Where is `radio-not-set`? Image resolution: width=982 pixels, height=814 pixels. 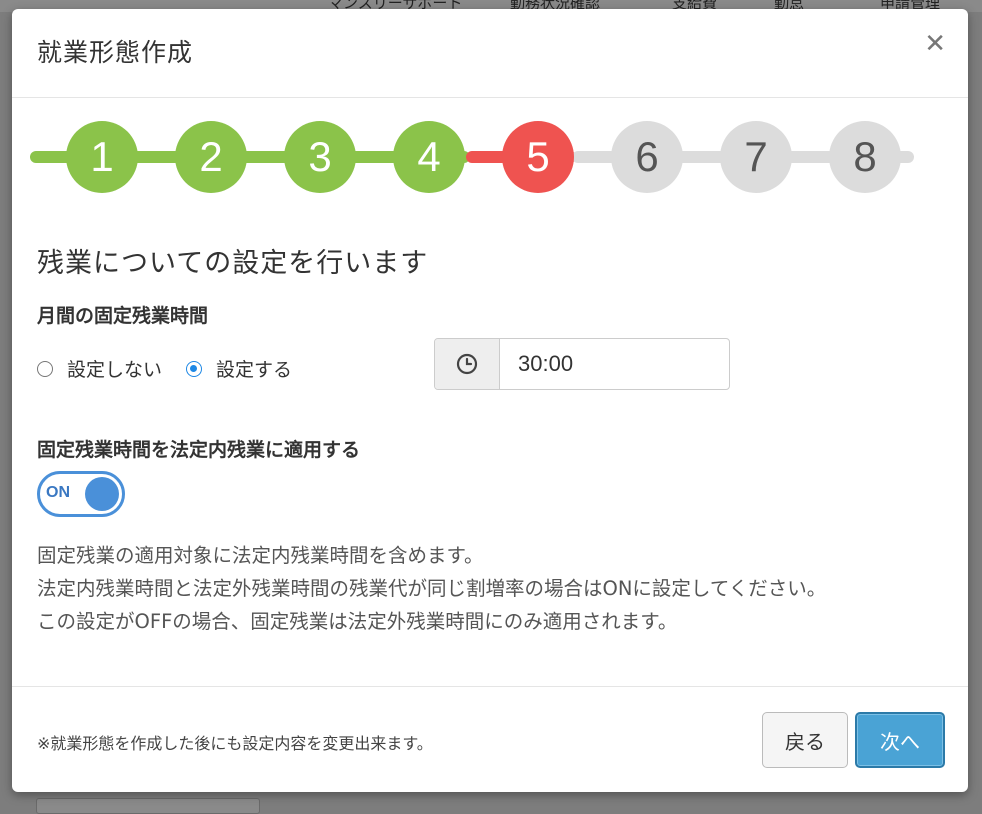
radio-not-set is located at coordinates (45, 368).